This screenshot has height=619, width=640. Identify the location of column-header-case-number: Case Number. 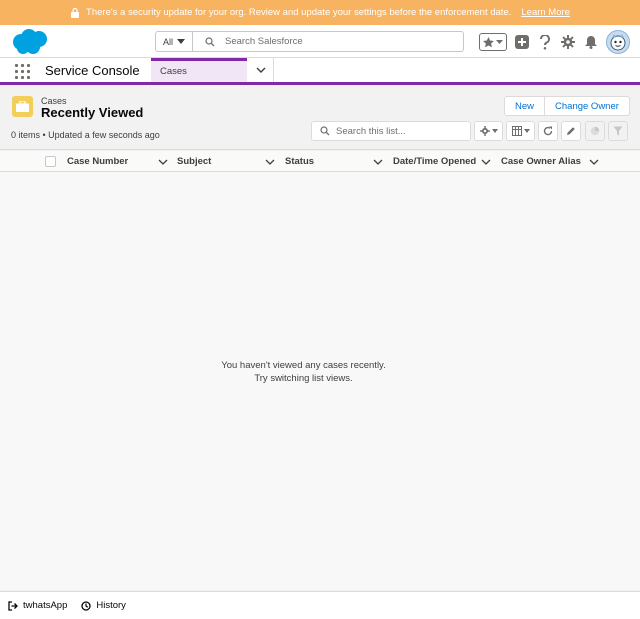
(97, 161).